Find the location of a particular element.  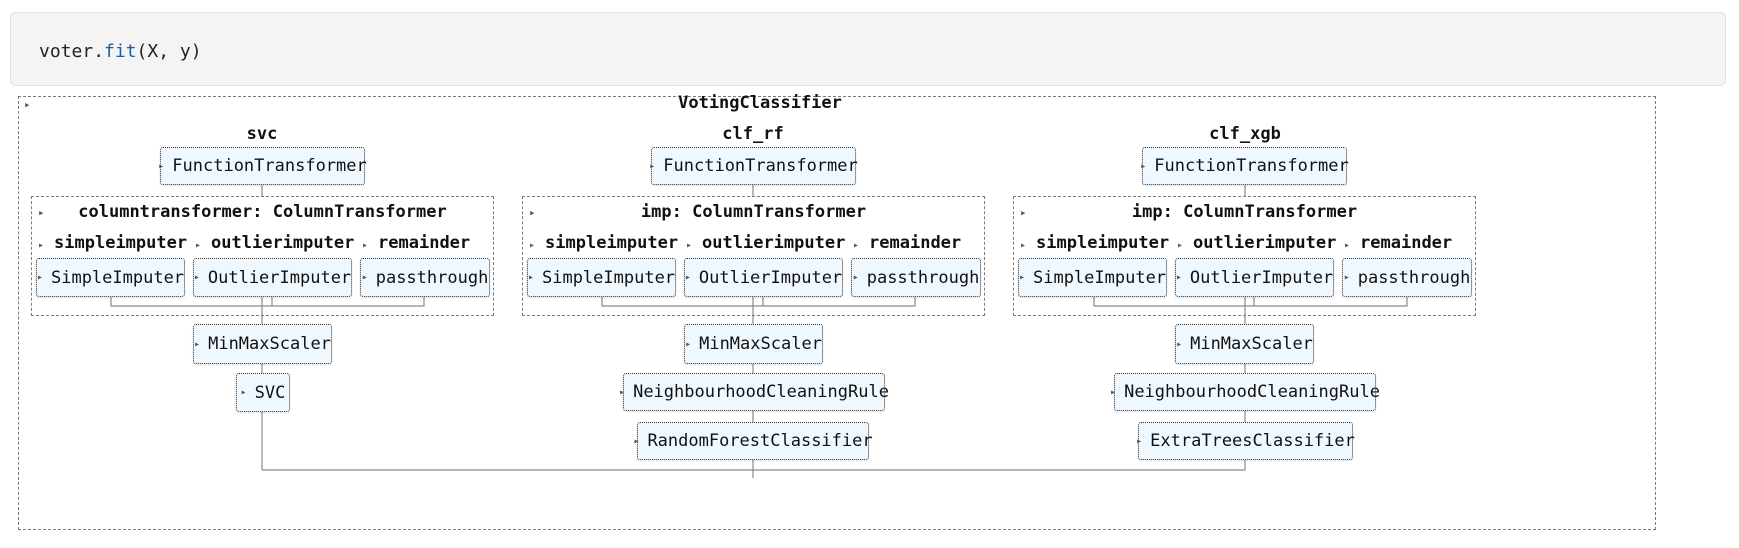

outlier-imputer-svc: ▸ OutlierImputer is located at coordinates (272, 277).